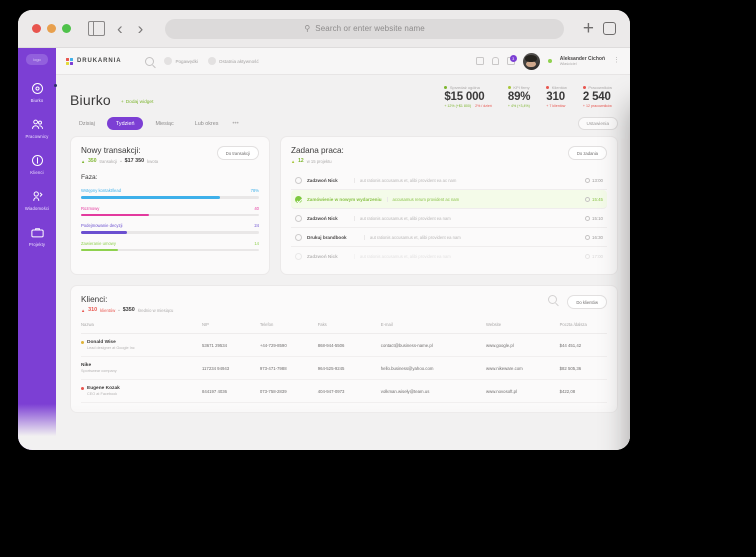 Image resolution: width=756 pixels, height=557 pixels. What do you see at coordinates (37, 128) in the screenshot?
I see `sidebar-item-pracownicy: Pracownicy` at bounding box center [37, 128].